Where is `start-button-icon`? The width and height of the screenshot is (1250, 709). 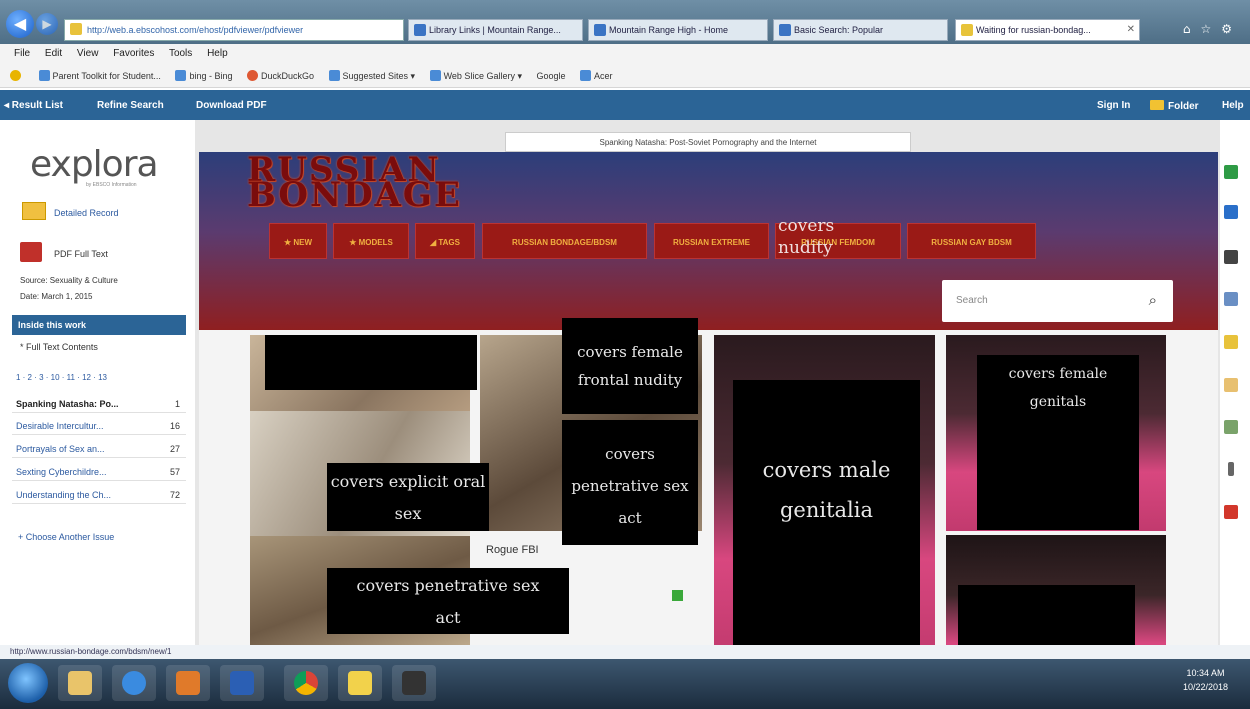 start-button-icon is located at coordinates (28, 683).